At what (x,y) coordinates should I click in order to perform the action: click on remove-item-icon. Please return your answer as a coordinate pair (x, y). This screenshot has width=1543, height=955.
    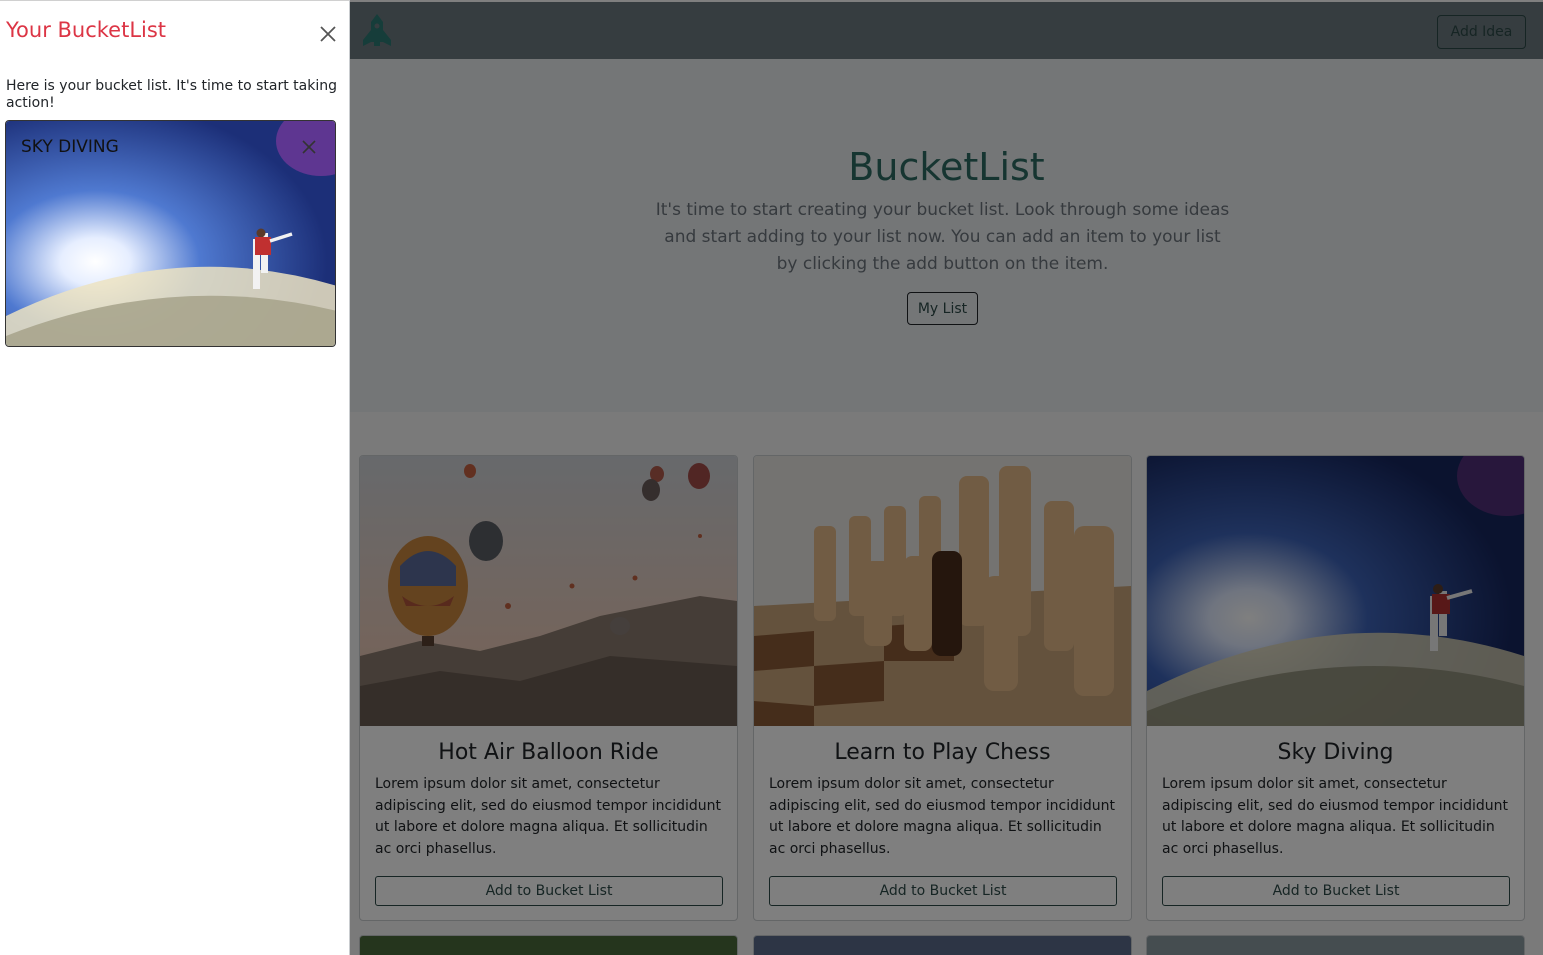
    Looking at the image, I should click on (309, 147).